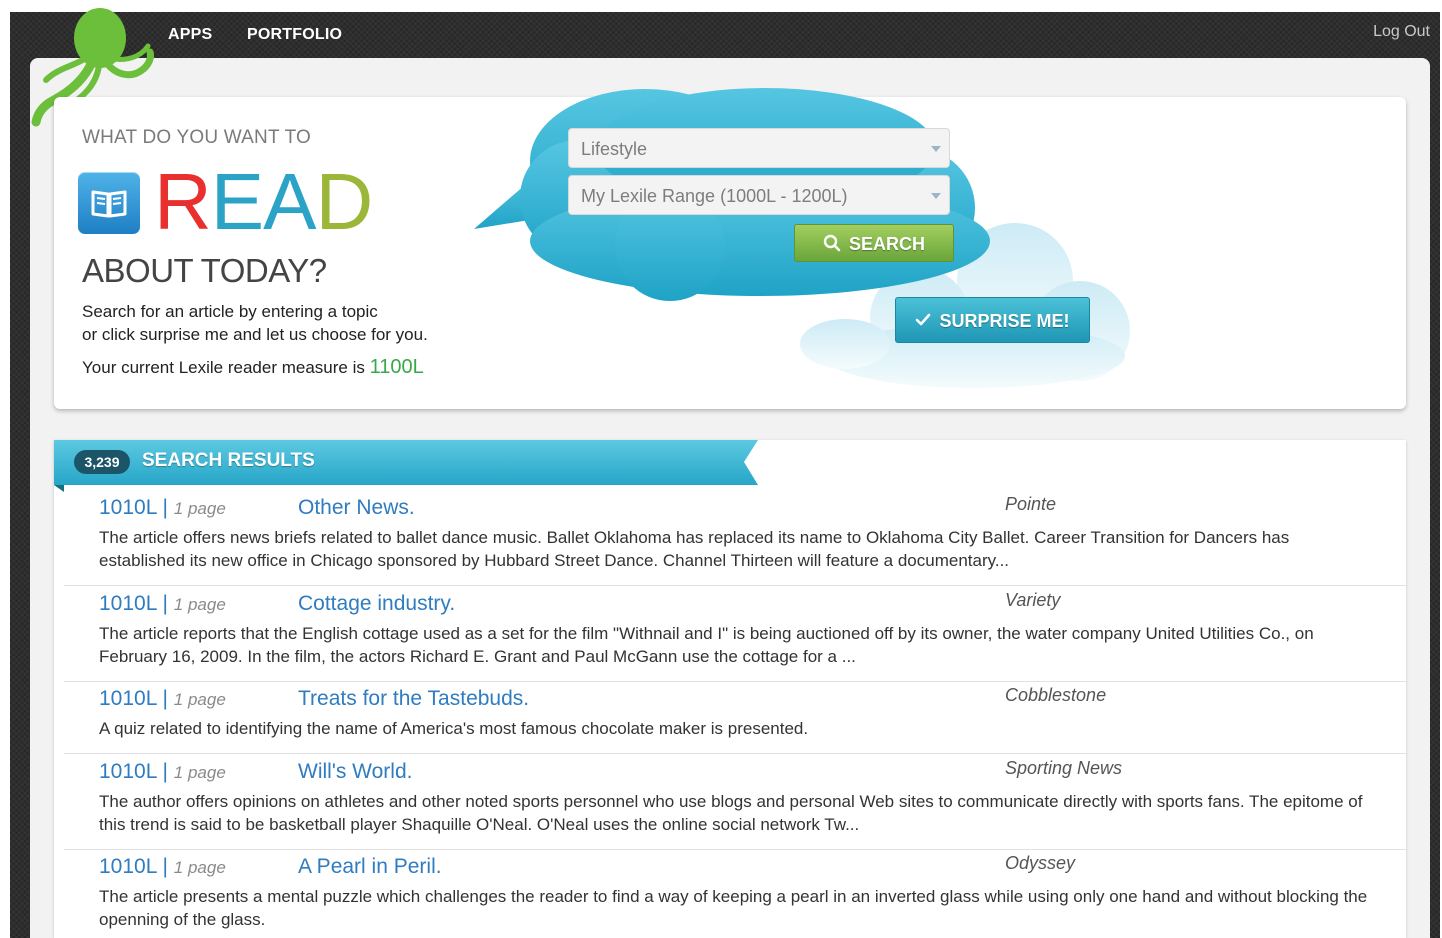 This screenshot has height=938, width=1442. Describe the element at coordinates (223, 367) in the screenshot. I see `lexile-measure-label: Your current Lexile reader measure is` at that location.